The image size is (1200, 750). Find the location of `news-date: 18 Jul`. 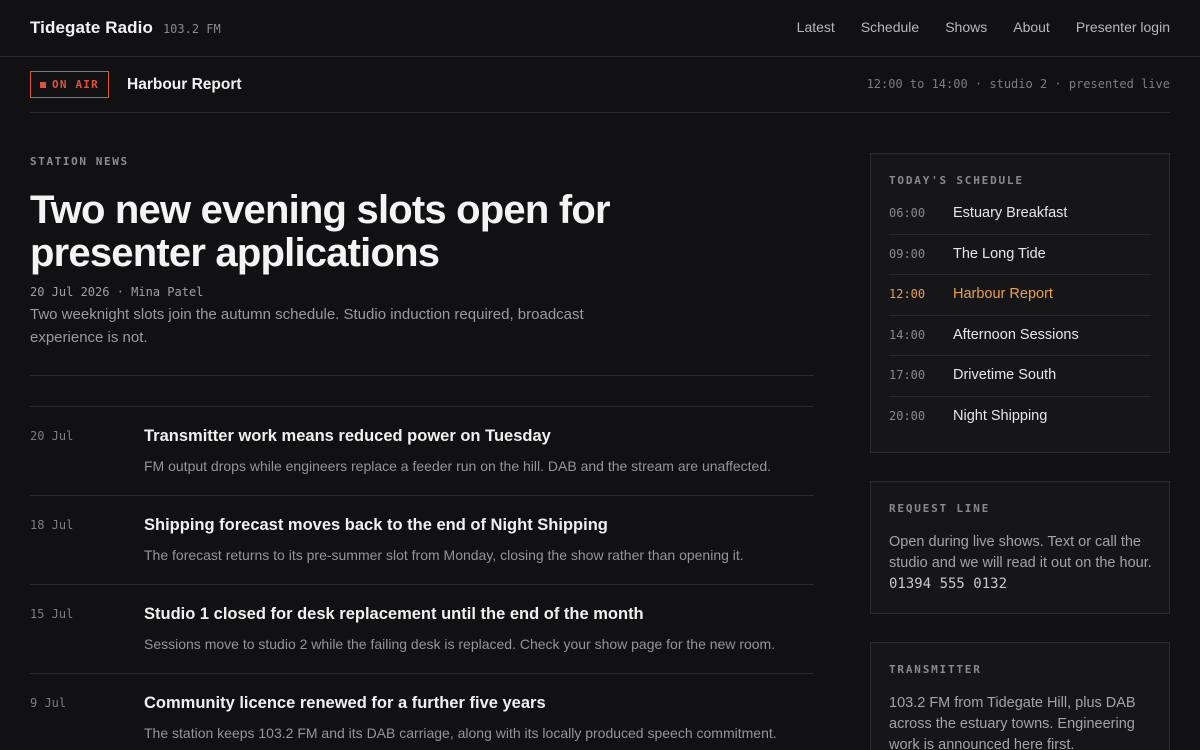

news-date: 18 Jul is located at coordinates (52, 525).